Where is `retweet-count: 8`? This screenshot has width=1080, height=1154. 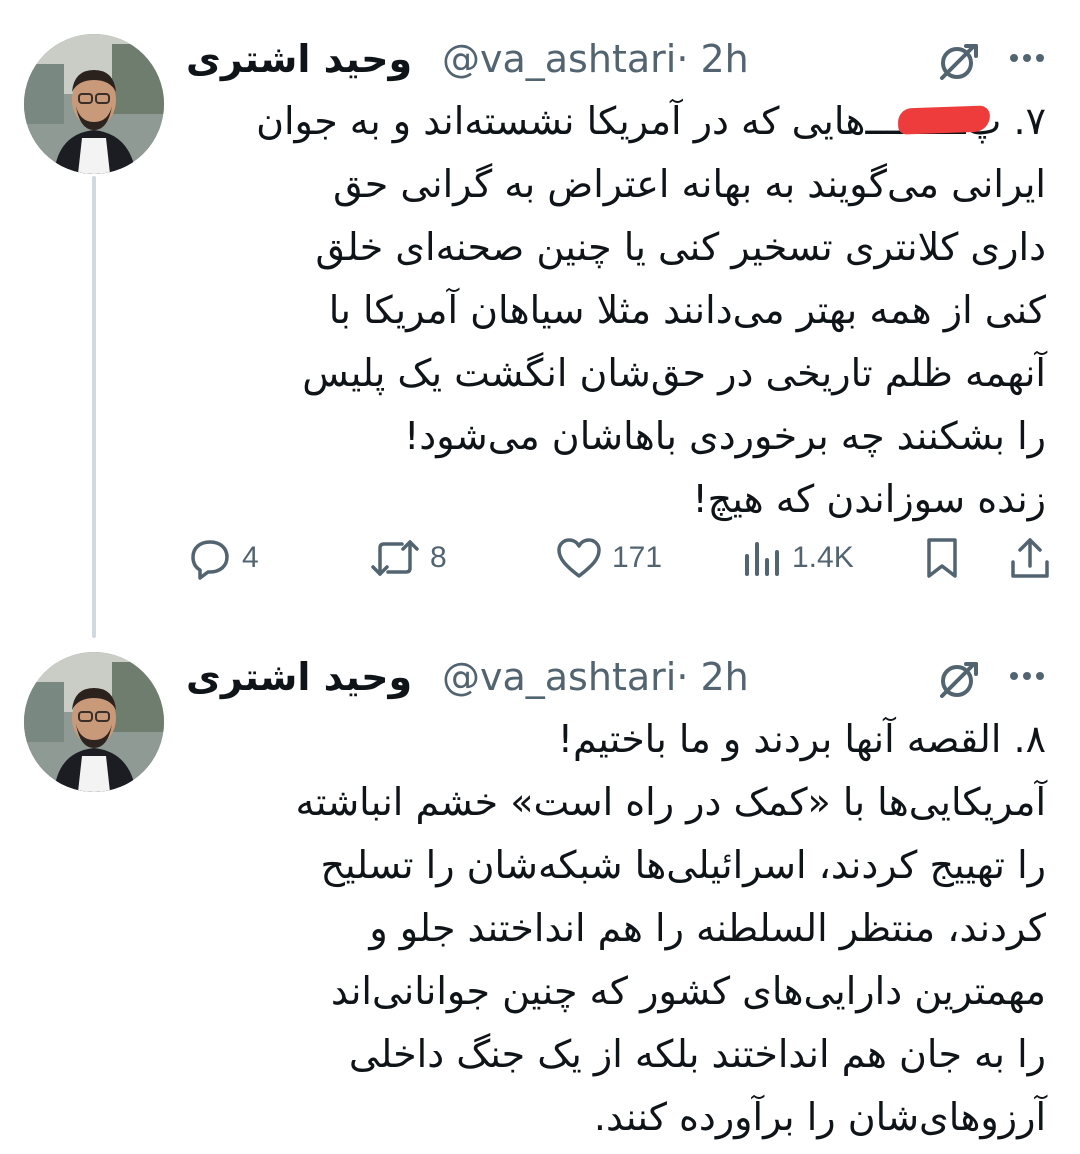
retweet-count: 8 is located at coordinates (438, 557).